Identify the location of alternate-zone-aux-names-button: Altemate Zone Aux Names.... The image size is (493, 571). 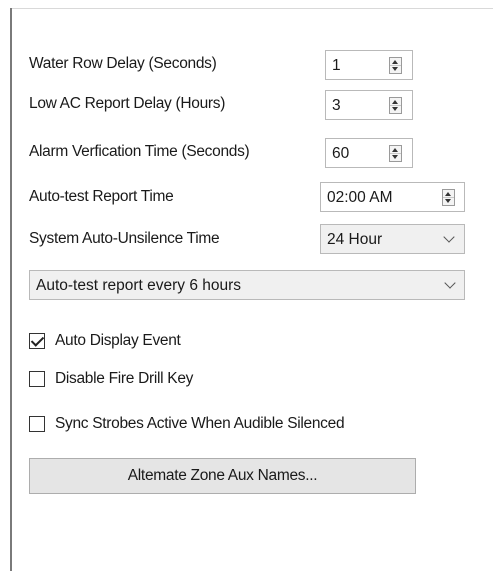
(222, 476).